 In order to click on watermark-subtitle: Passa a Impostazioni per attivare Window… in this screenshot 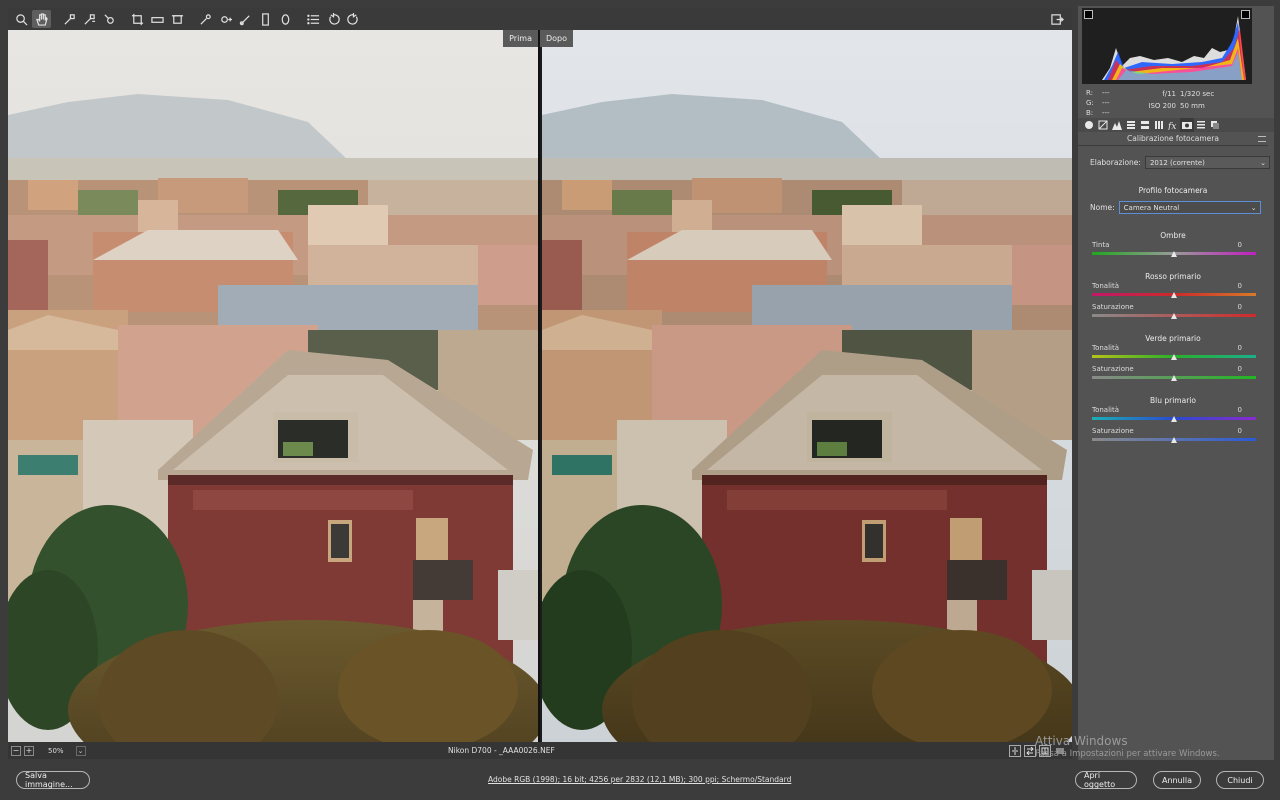, I will do `click(1127, 754)`.